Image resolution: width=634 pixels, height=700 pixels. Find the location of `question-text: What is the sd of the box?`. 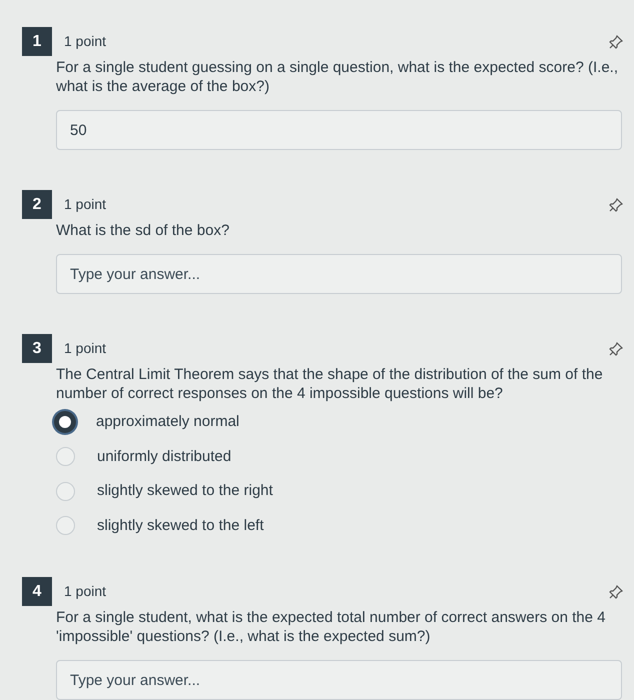

question-text: What is the sd of the box? is located at coordinates (143, 230).